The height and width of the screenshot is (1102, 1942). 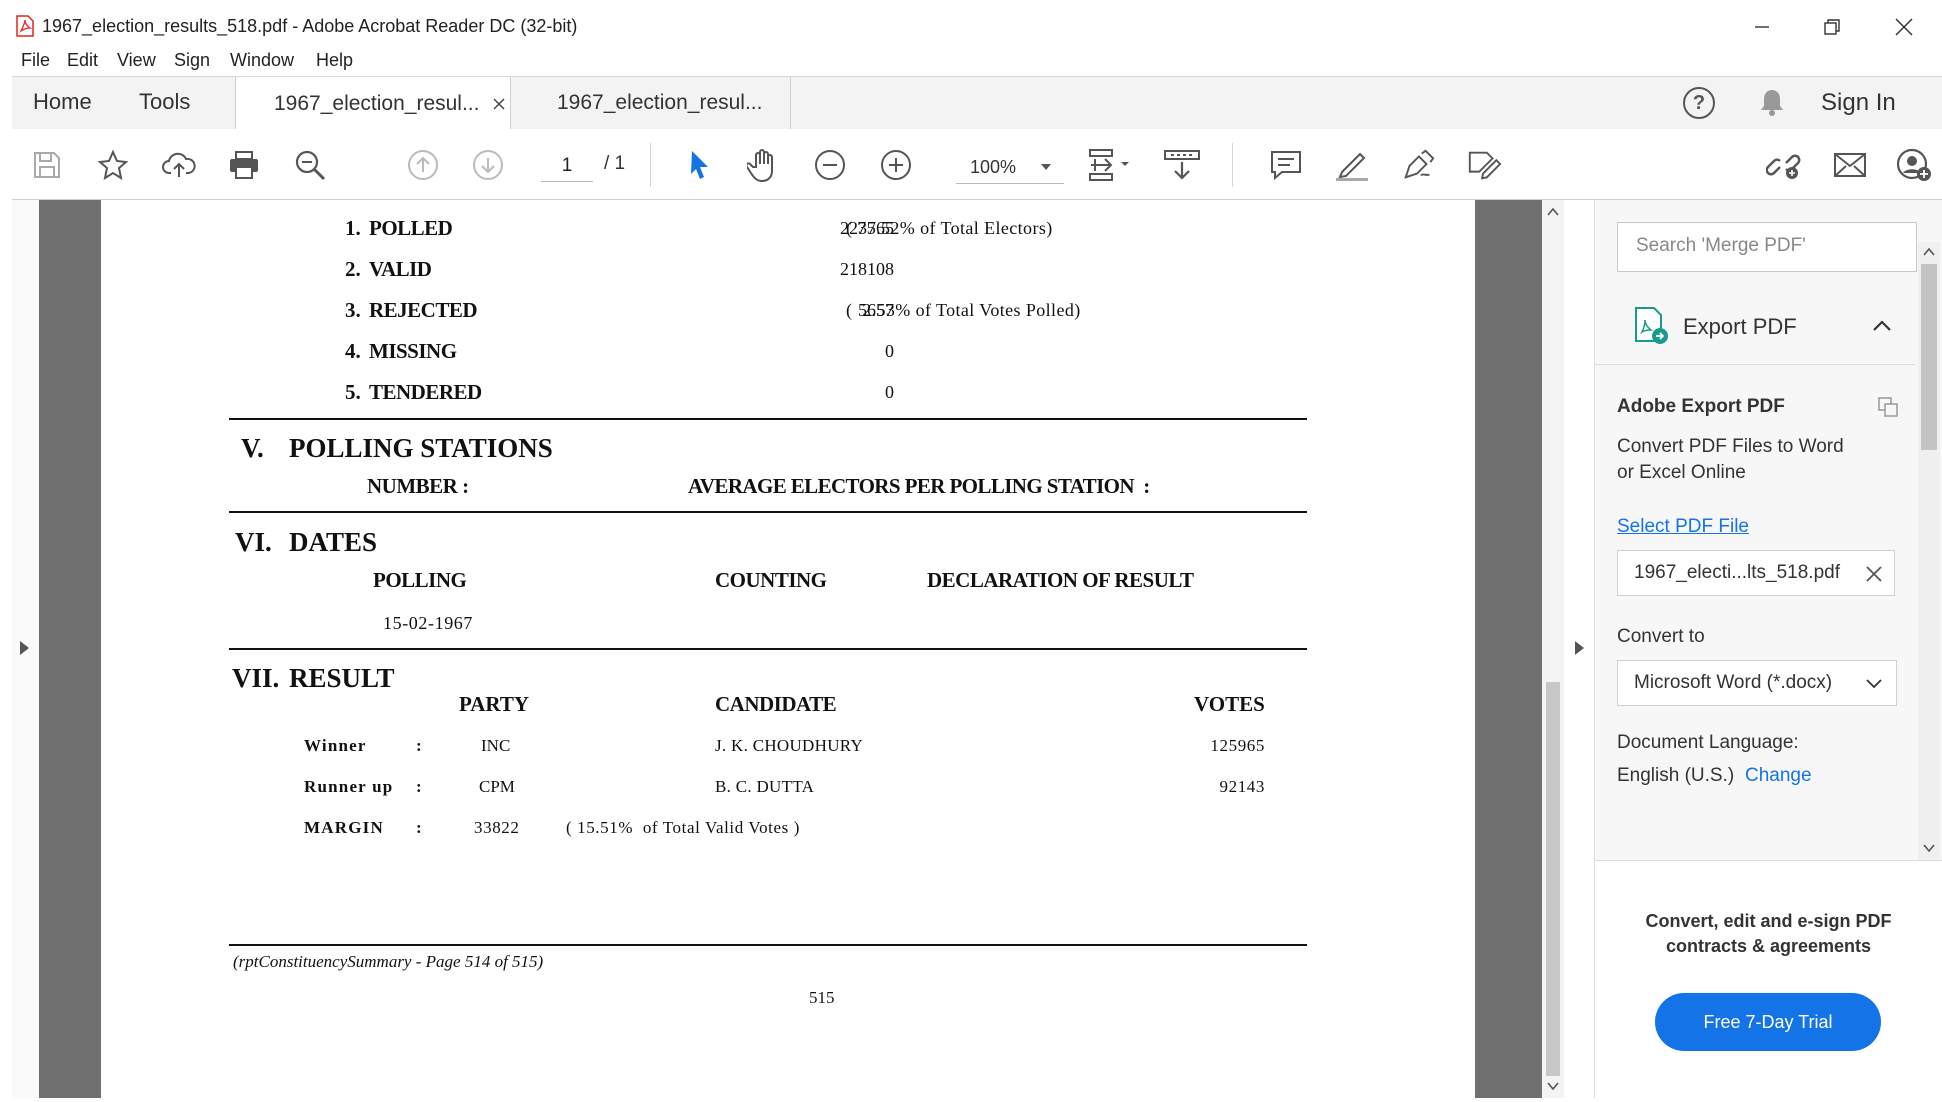 I want to click on copy-icon, so click(x=1888, y=407).